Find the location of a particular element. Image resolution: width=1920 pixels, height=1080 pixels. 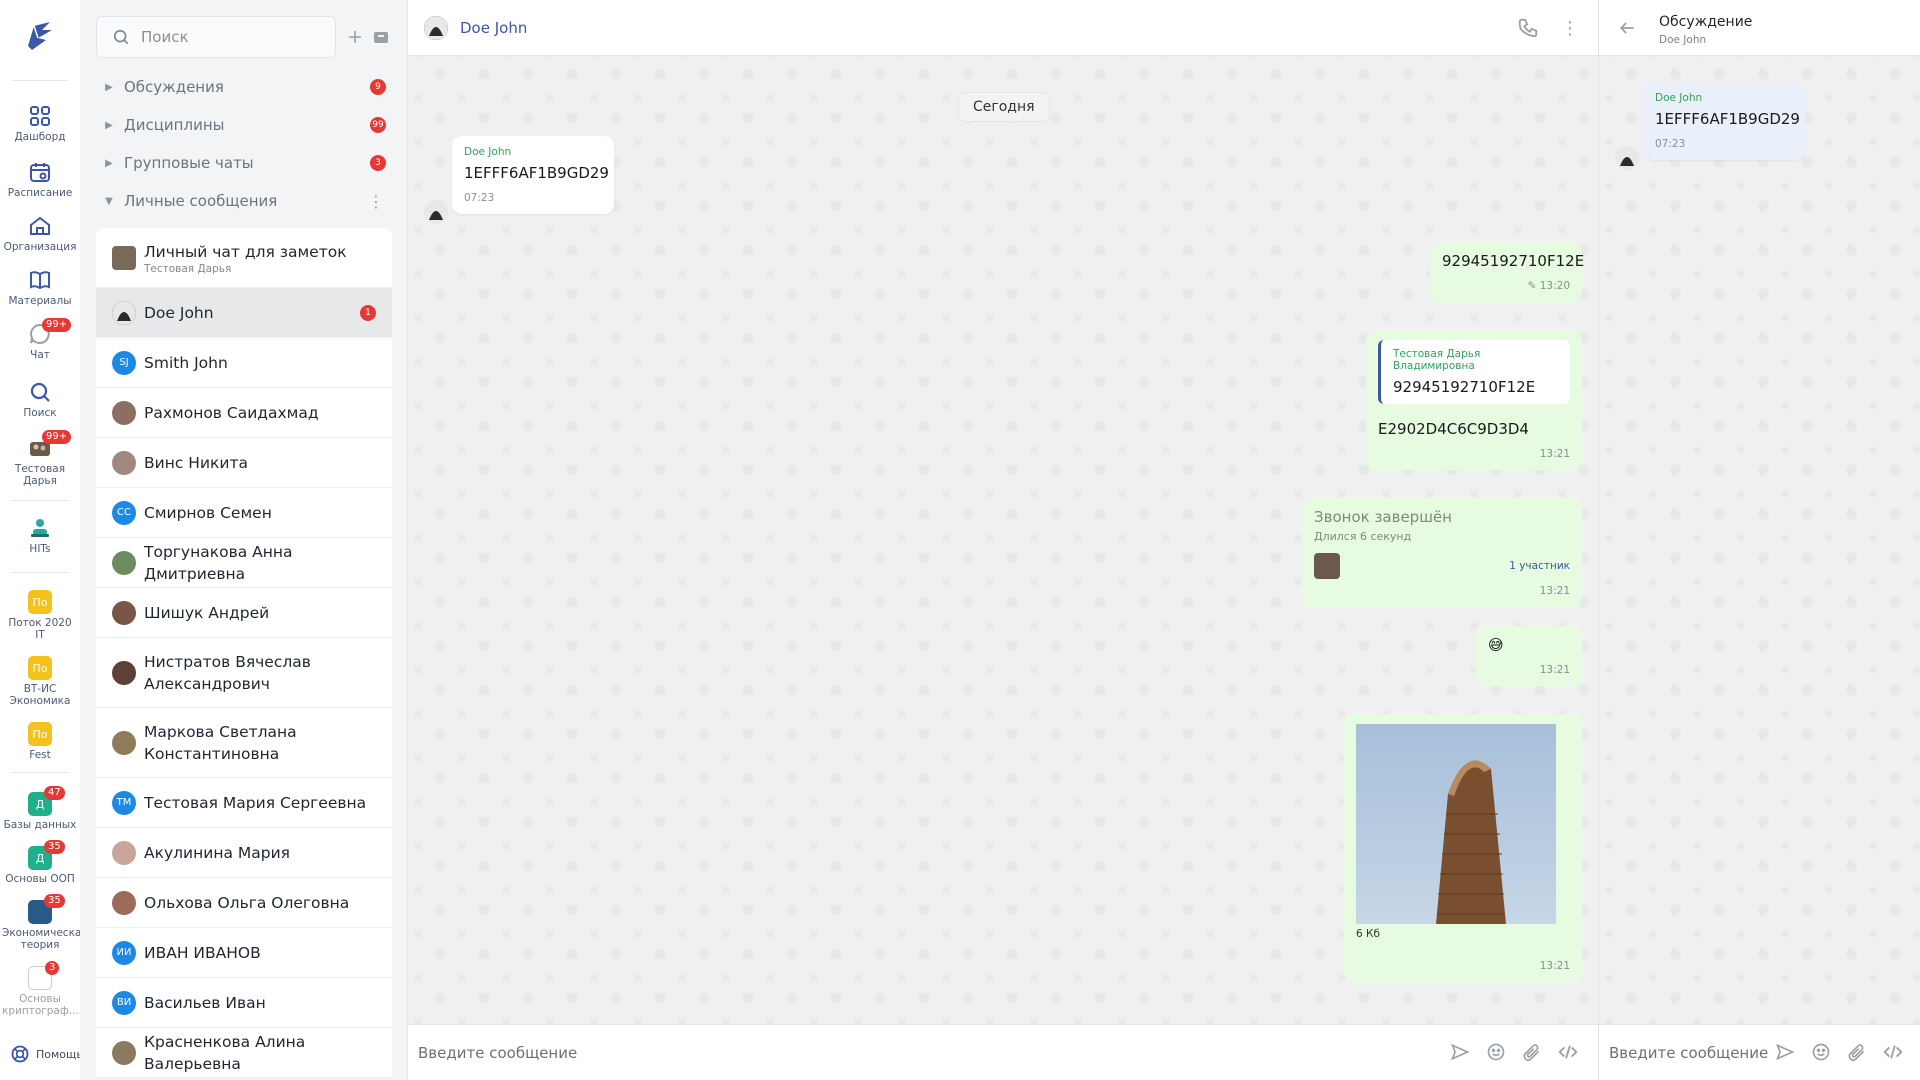

rail-item-profile: 99+ Тестовая Дарья is located at coordinates (40, 458).